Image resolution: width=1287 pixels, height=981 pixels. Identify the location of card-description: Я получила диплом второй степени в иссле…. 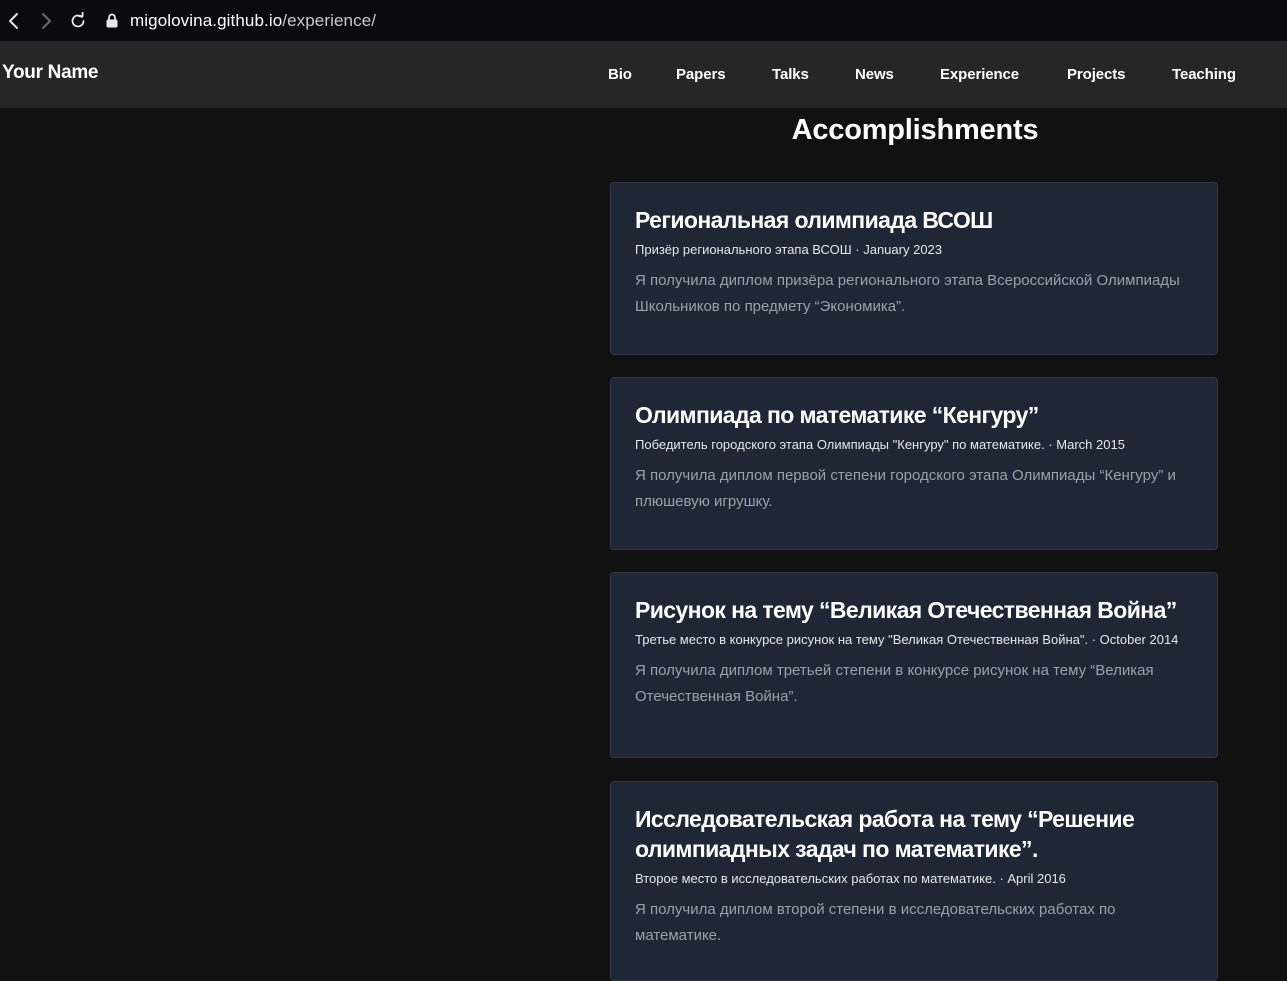
(875, 922).